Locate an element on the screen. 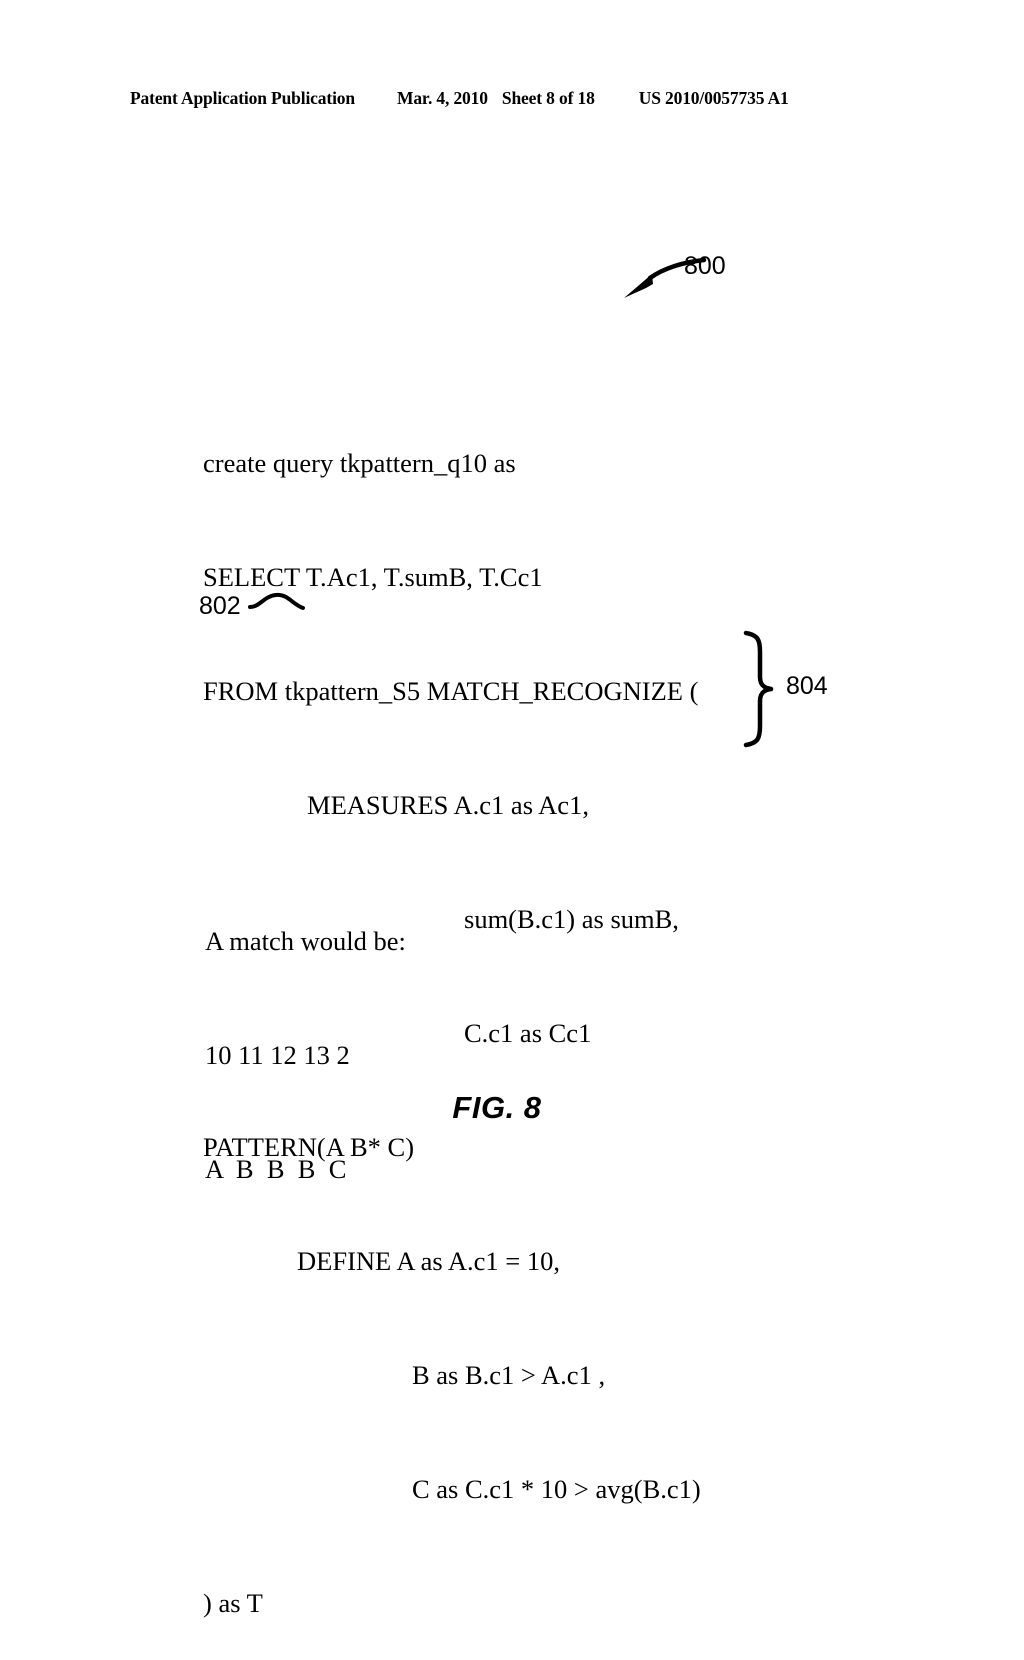  match-example-line: A B B B C is located at coordinates (276, 1169).